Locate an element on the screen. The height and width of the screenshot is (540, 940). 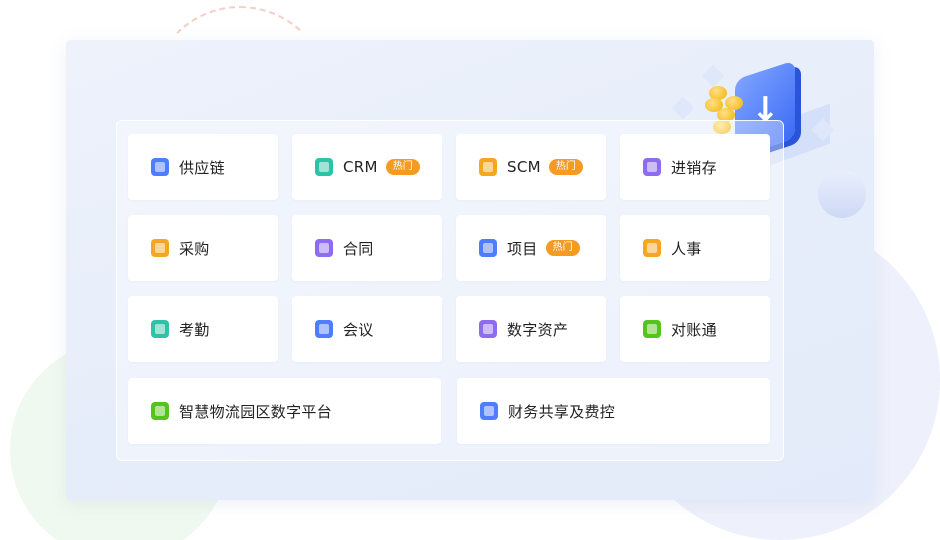
module-card: 考勤 is located at coordinates (203, 329).